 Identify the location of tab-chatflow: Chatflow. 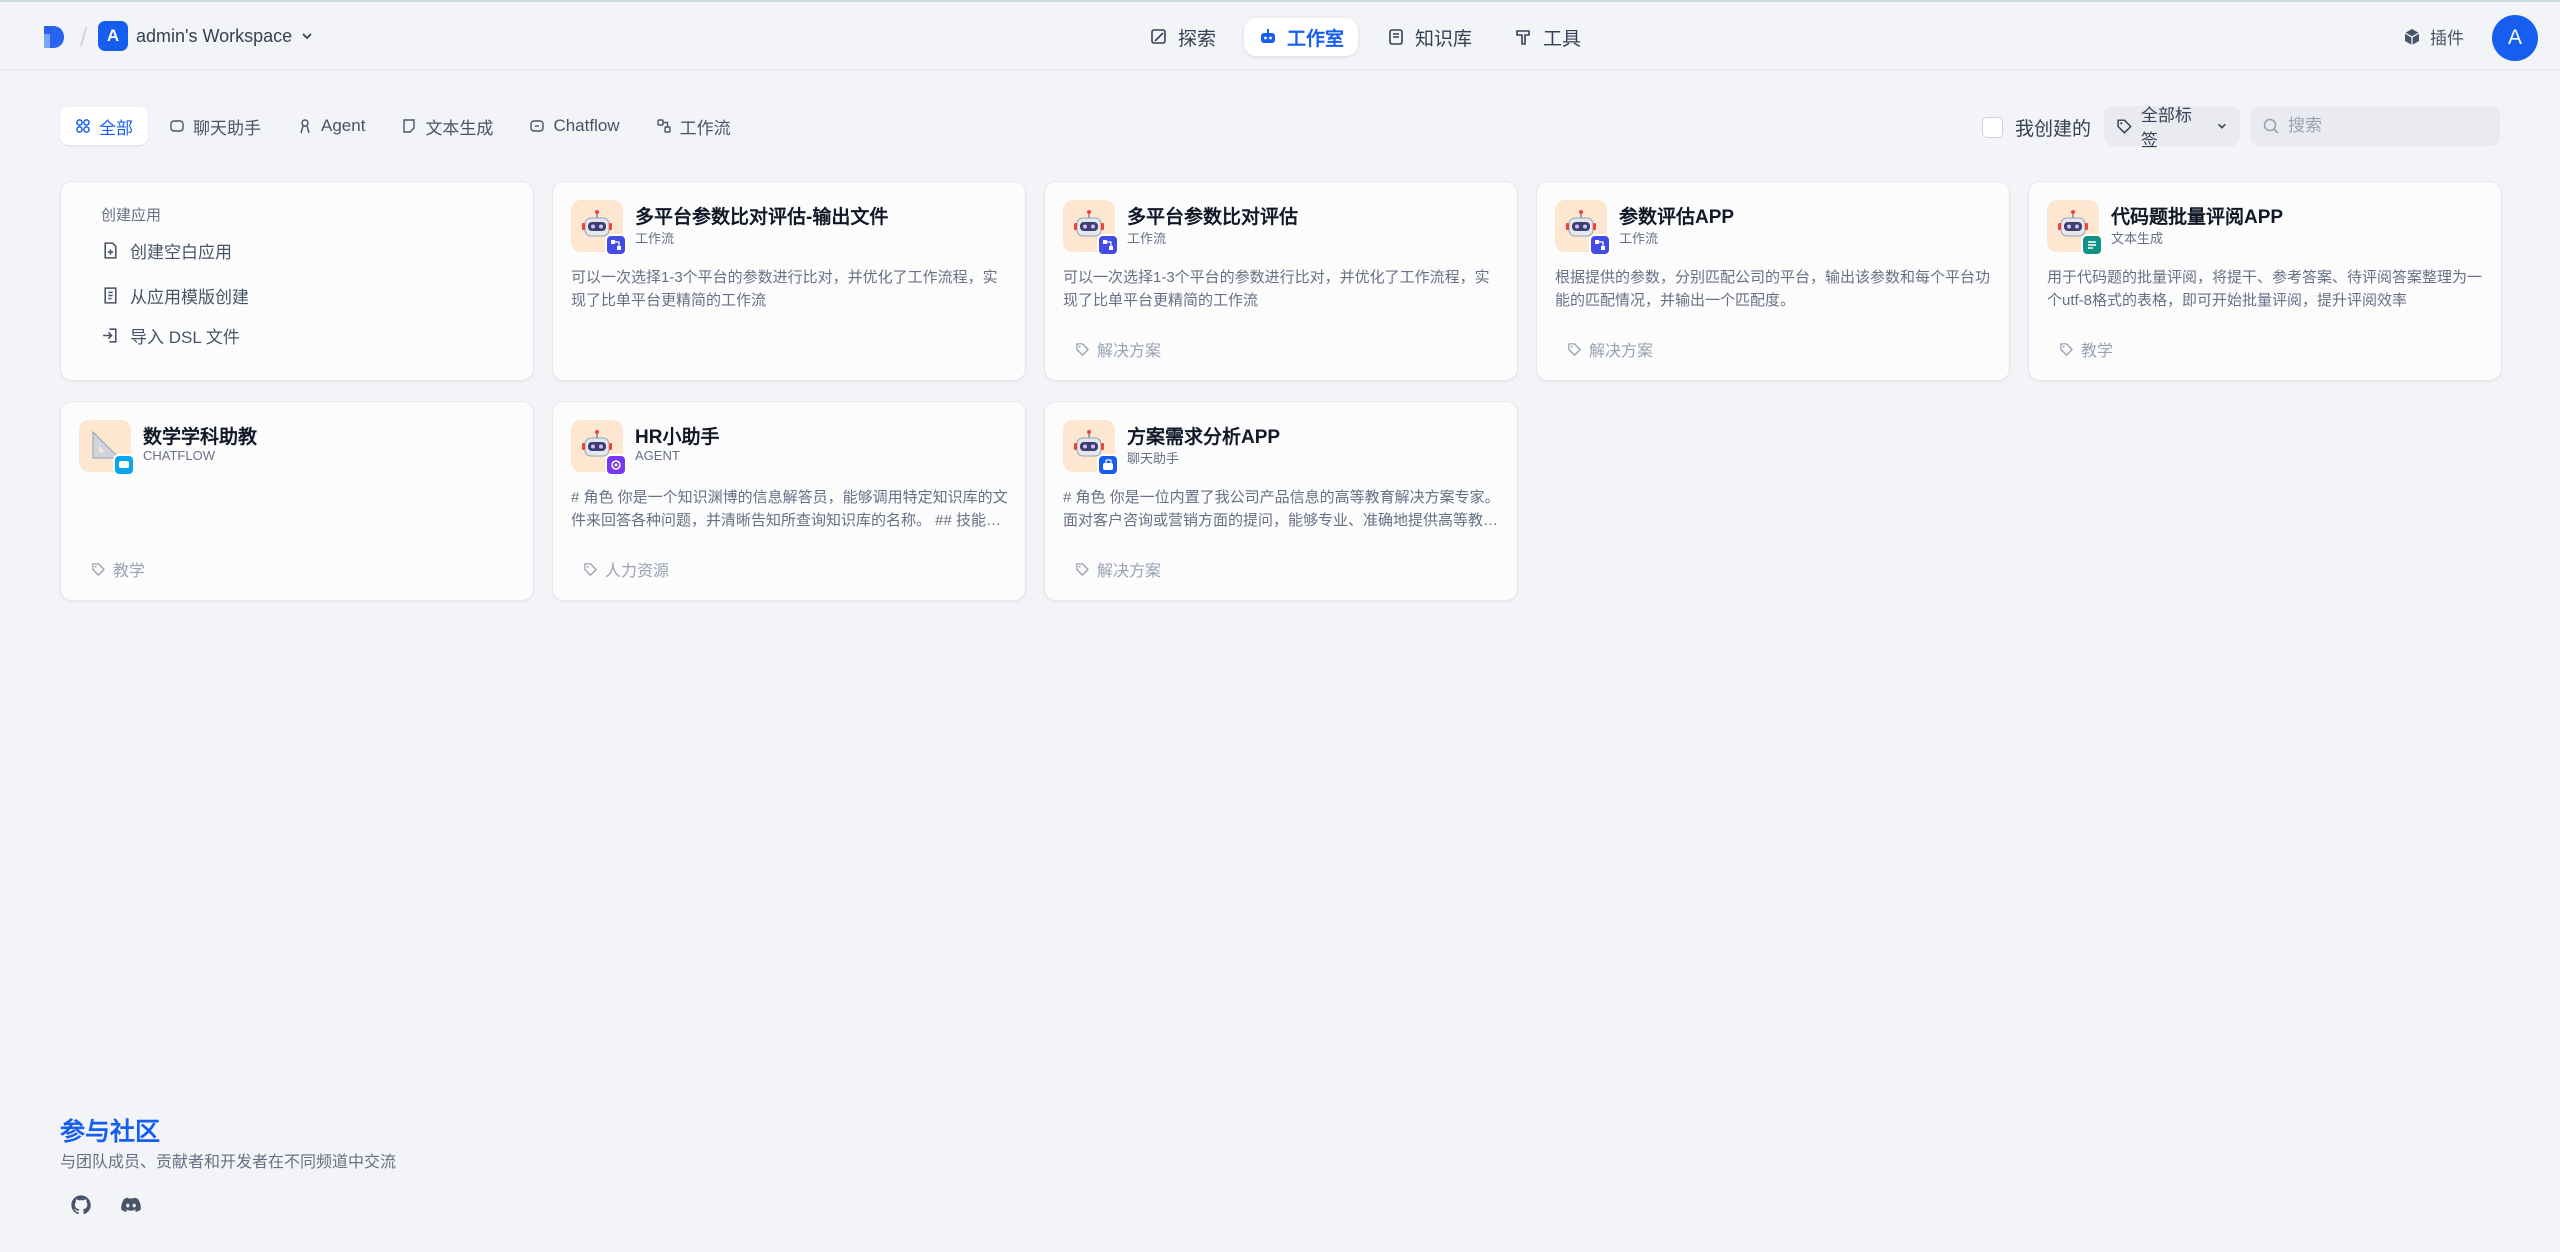
(574, 126).